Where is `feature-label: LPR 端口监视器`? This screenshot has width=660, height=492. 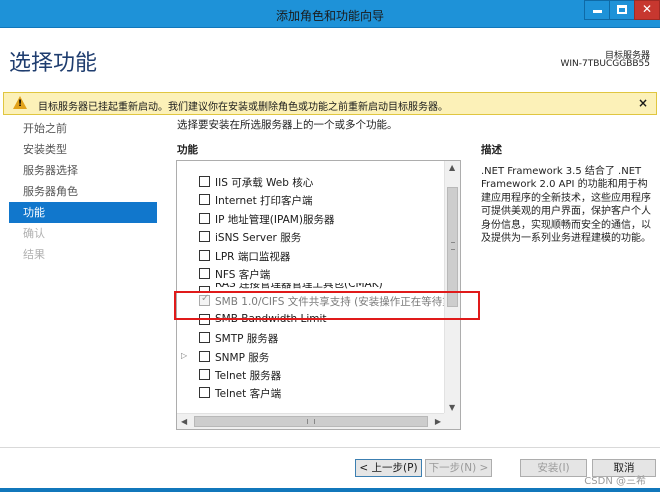
feature-label: LPR 端口监视器 is located at coordinates (253, 256).